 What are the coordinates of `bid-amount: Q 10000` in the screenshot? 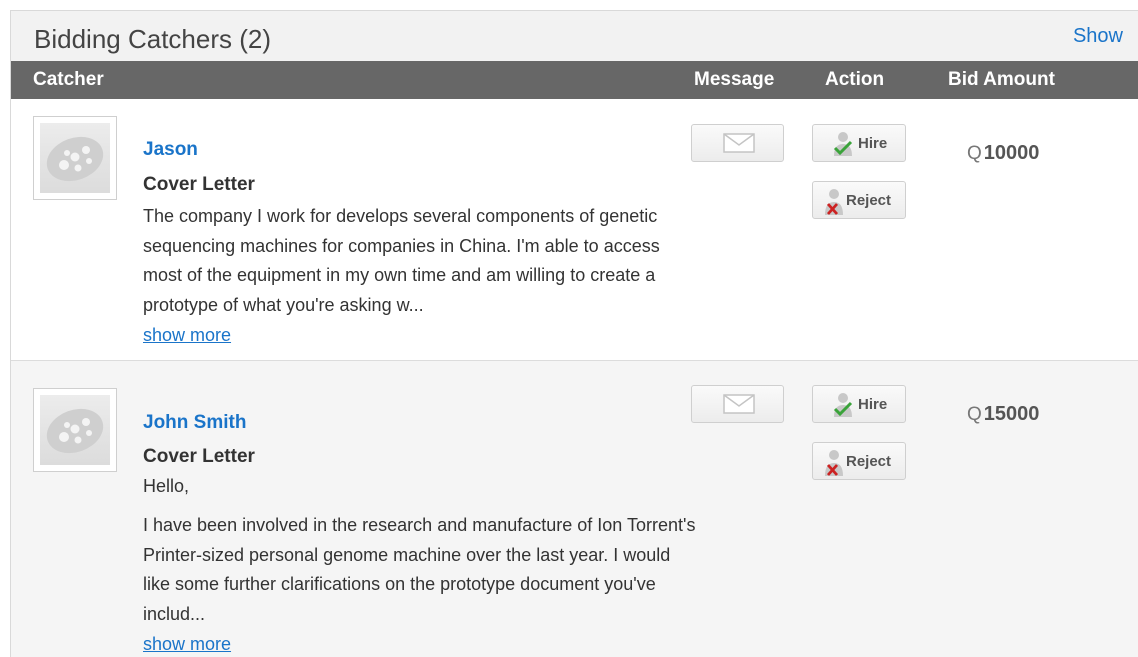 It's located at (1003, 153).